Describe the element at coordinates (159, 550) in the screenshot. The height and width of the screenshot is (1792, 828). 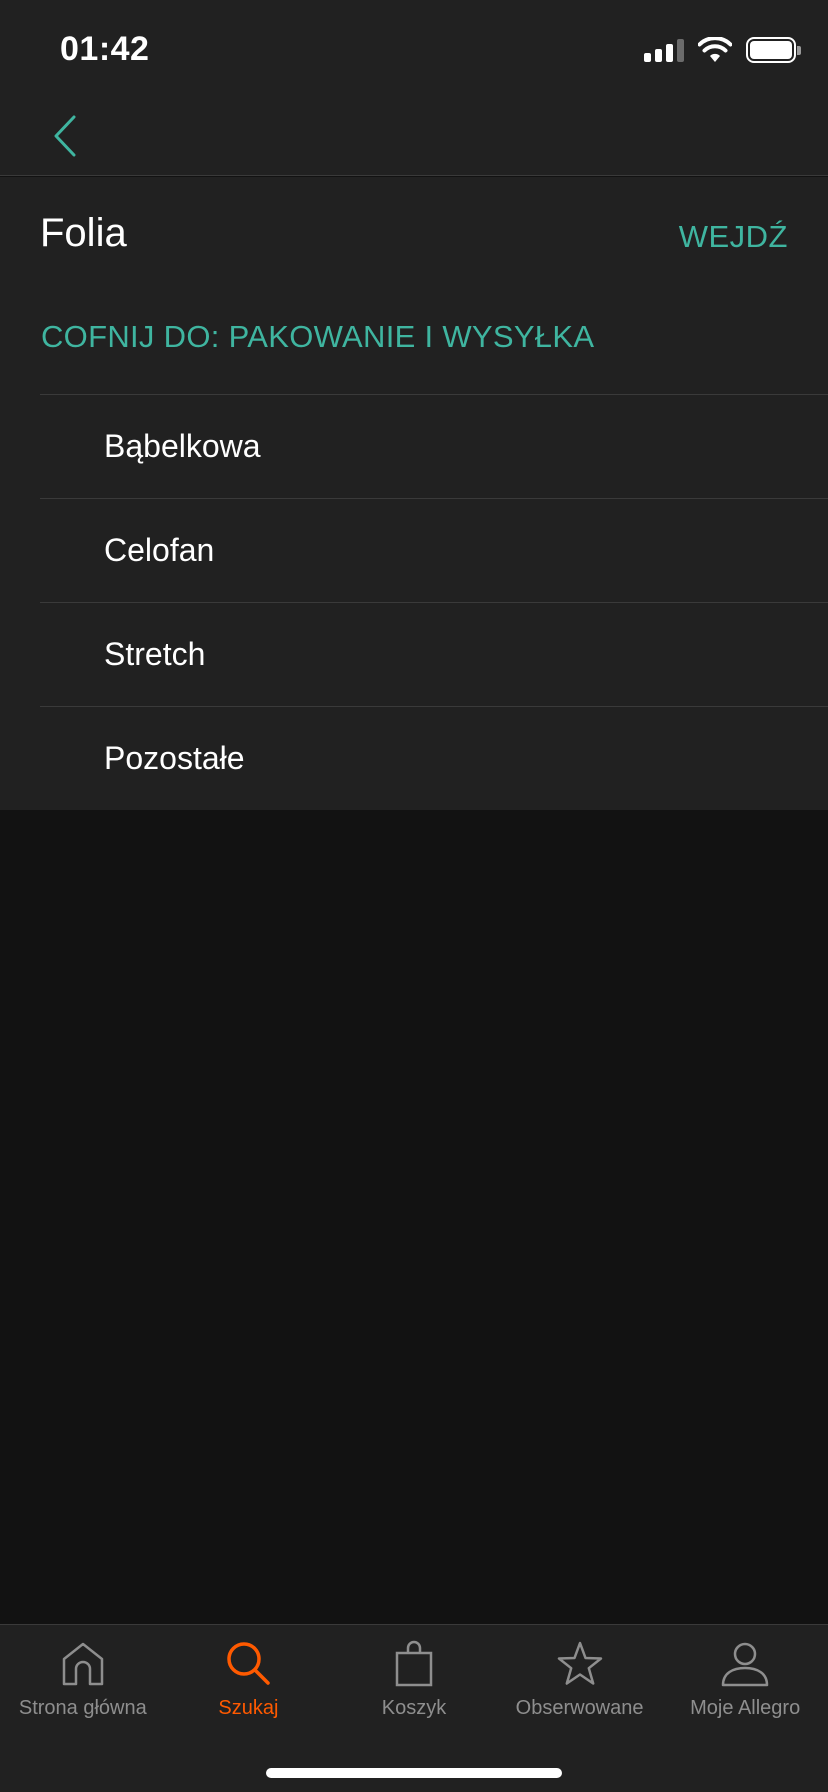
I see `list-item-label: Celofan` at that location.